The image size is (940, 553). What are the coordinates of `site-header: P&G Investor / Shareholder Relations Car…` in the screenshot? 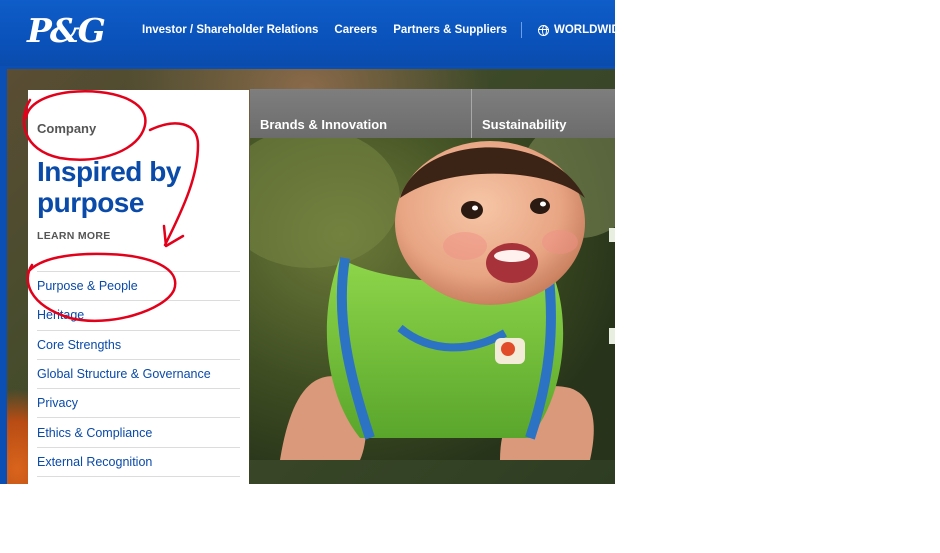 It's located at (307, 33).